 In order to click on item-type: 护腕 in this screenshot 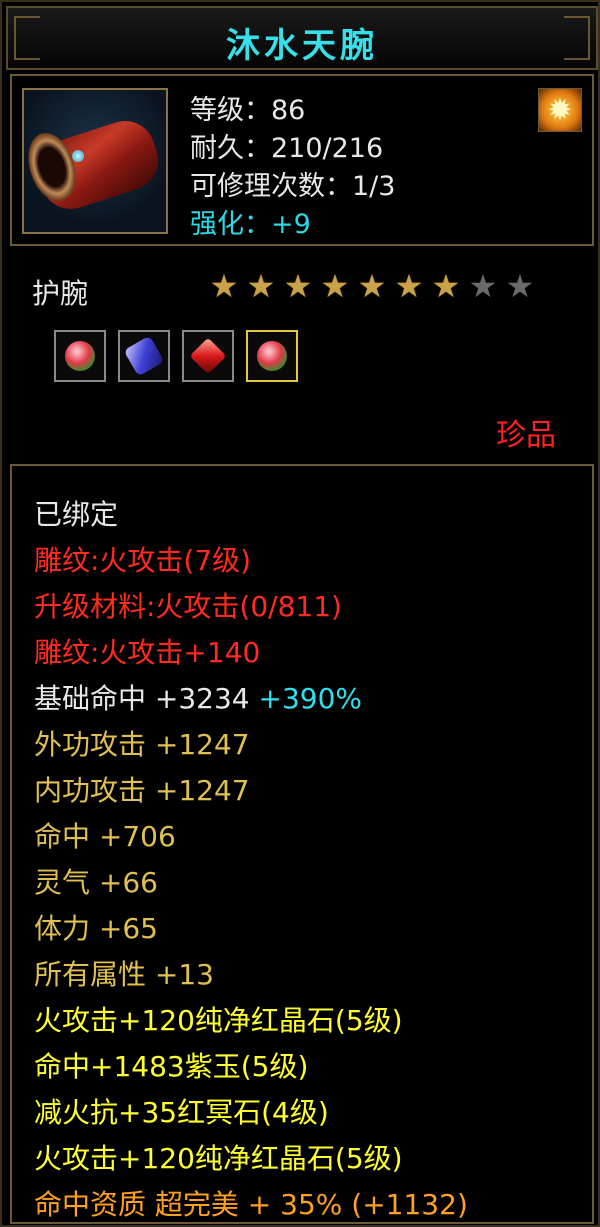, I will do `click(60, 293)`.